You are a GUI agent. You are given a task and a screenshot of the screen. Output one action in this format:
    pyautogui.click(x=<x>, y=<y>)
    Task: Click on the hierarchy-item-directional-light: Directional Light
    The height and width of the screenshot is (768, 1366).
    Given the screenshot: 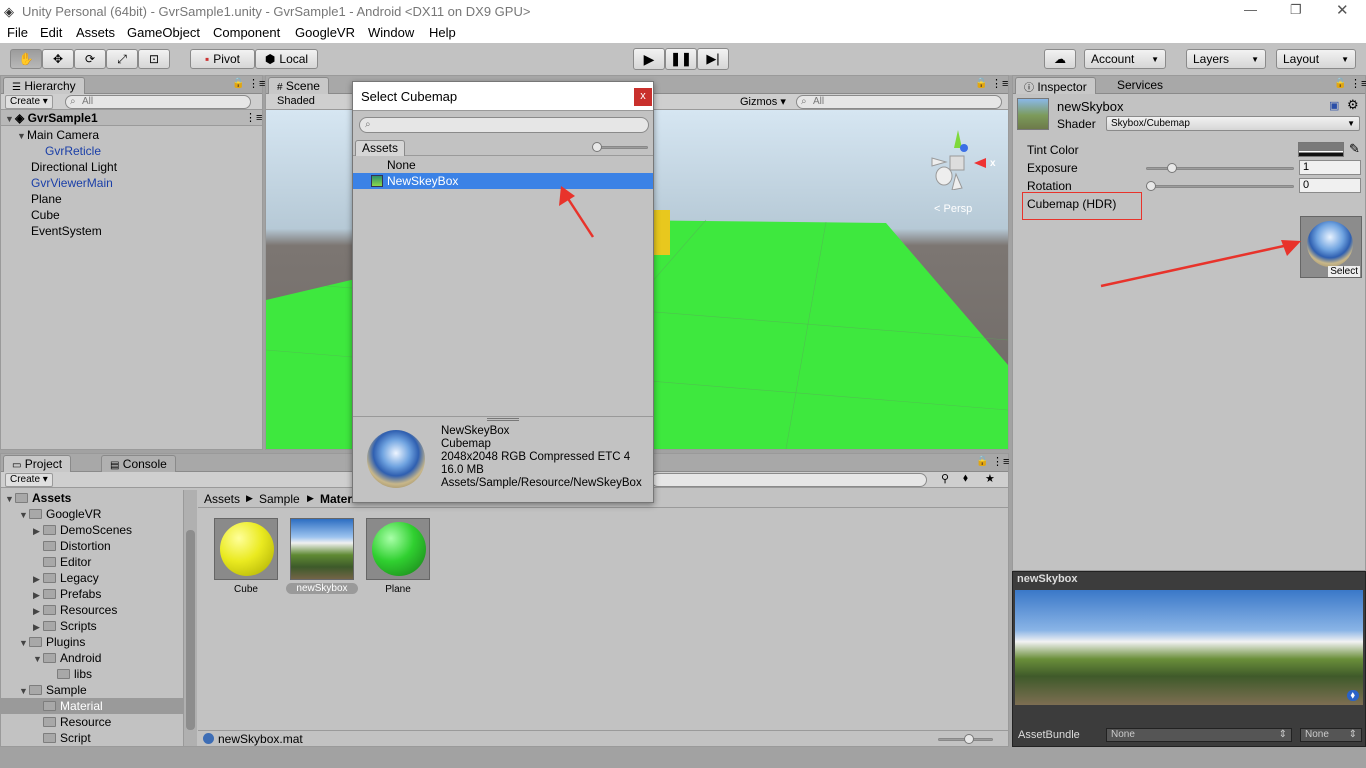 What is the action you would take?
    pyautogui.click(x=74, y=167)
    